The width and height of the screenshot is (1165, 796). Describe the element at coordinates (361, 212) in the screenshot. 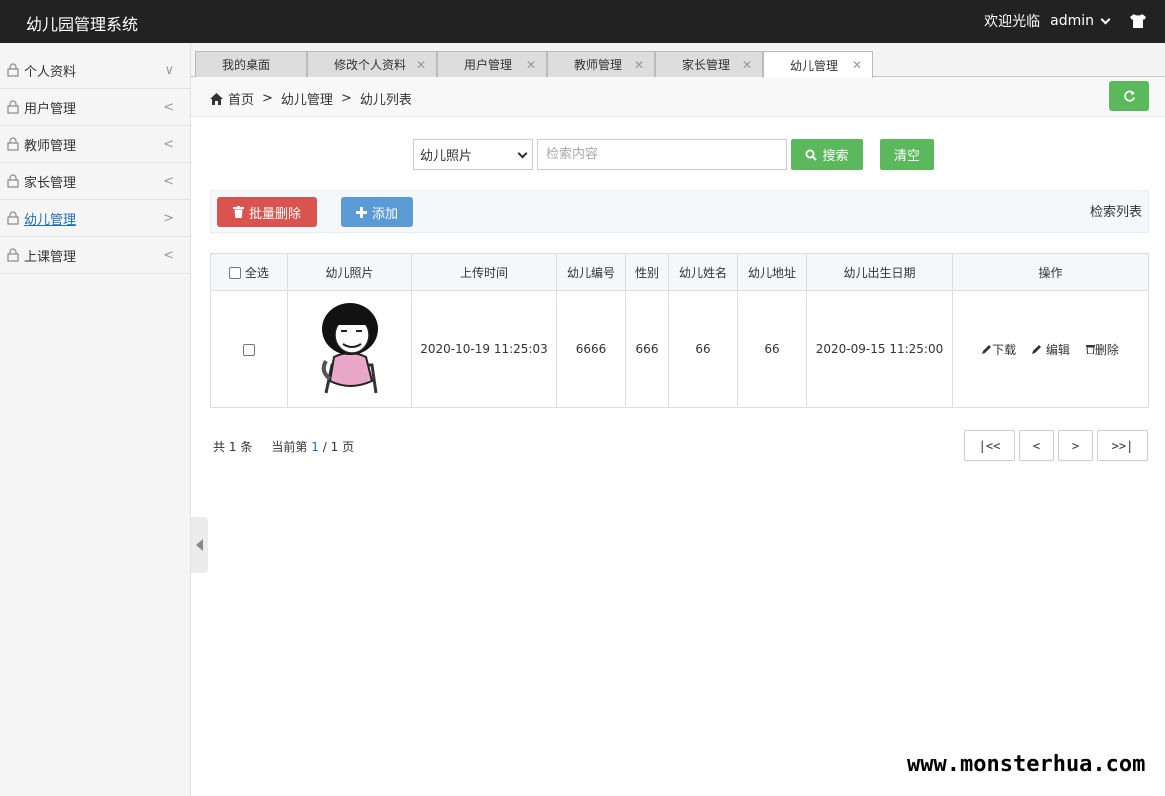

I see `plus-icon` at that location.